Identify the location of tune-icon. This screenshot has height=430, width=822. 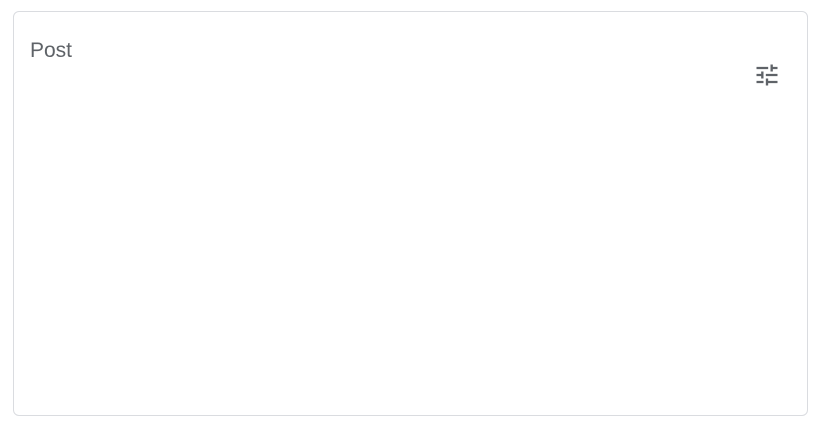
(767, 75).